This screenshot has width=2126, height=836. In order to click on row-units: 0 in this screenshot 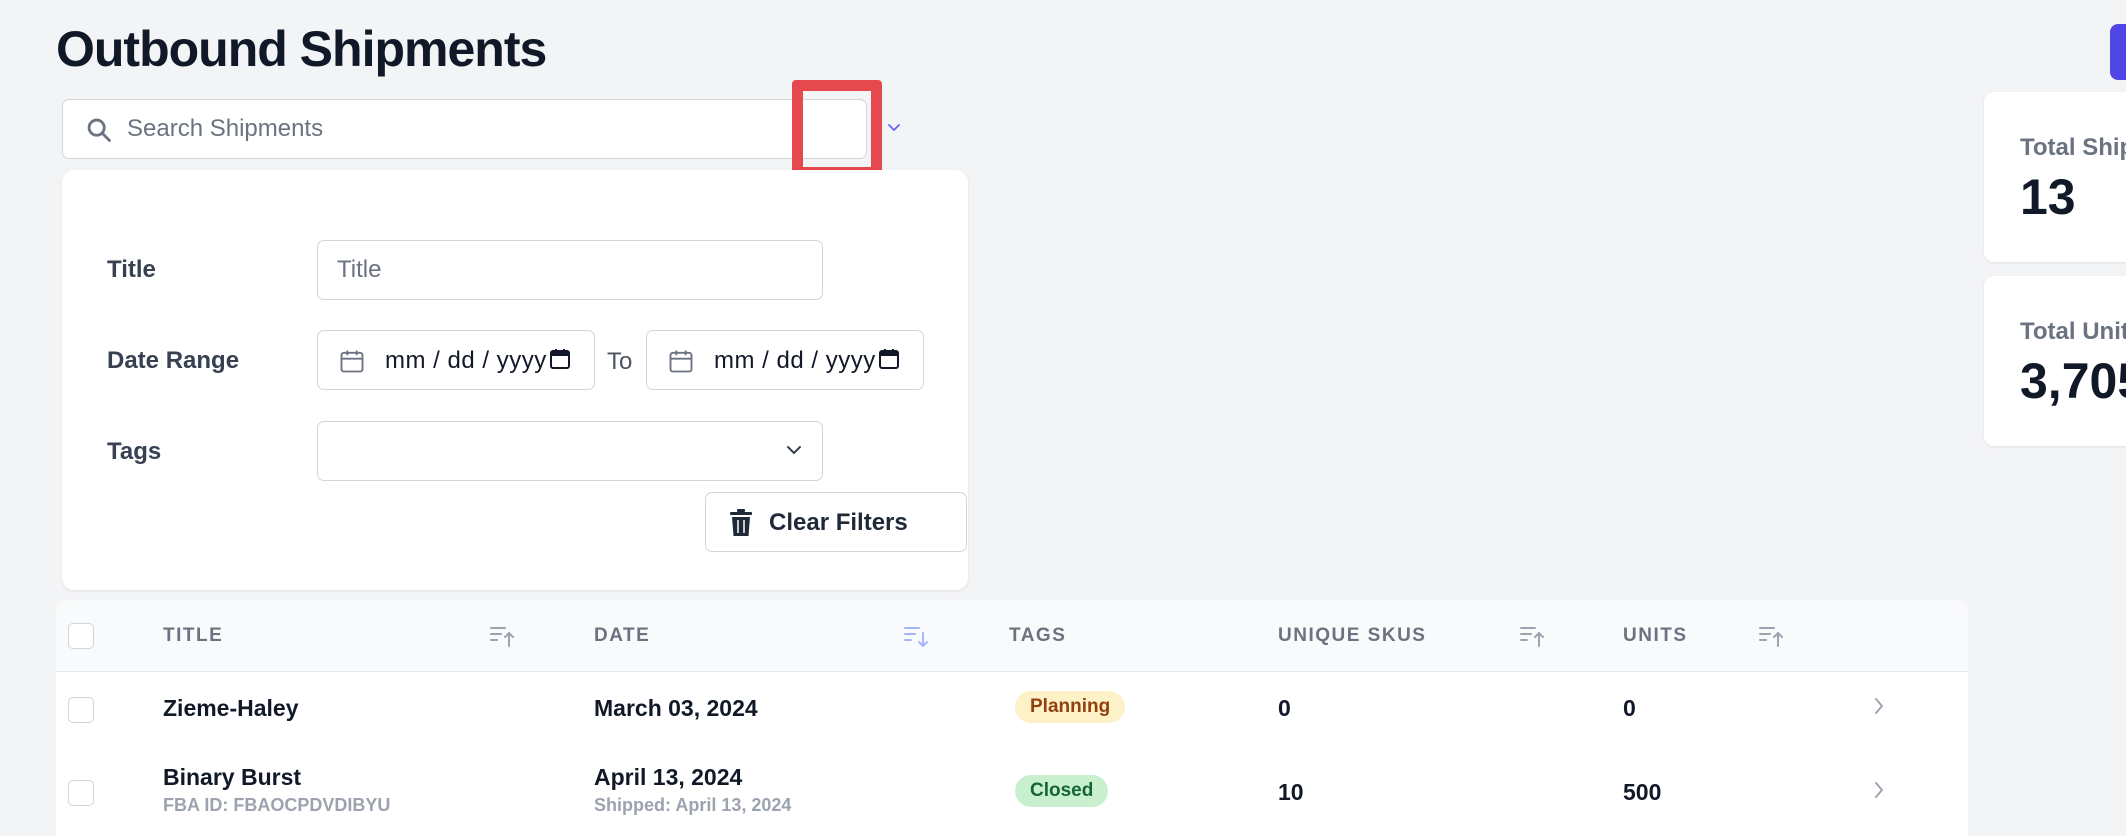, I will do `click(1629, 708)`.